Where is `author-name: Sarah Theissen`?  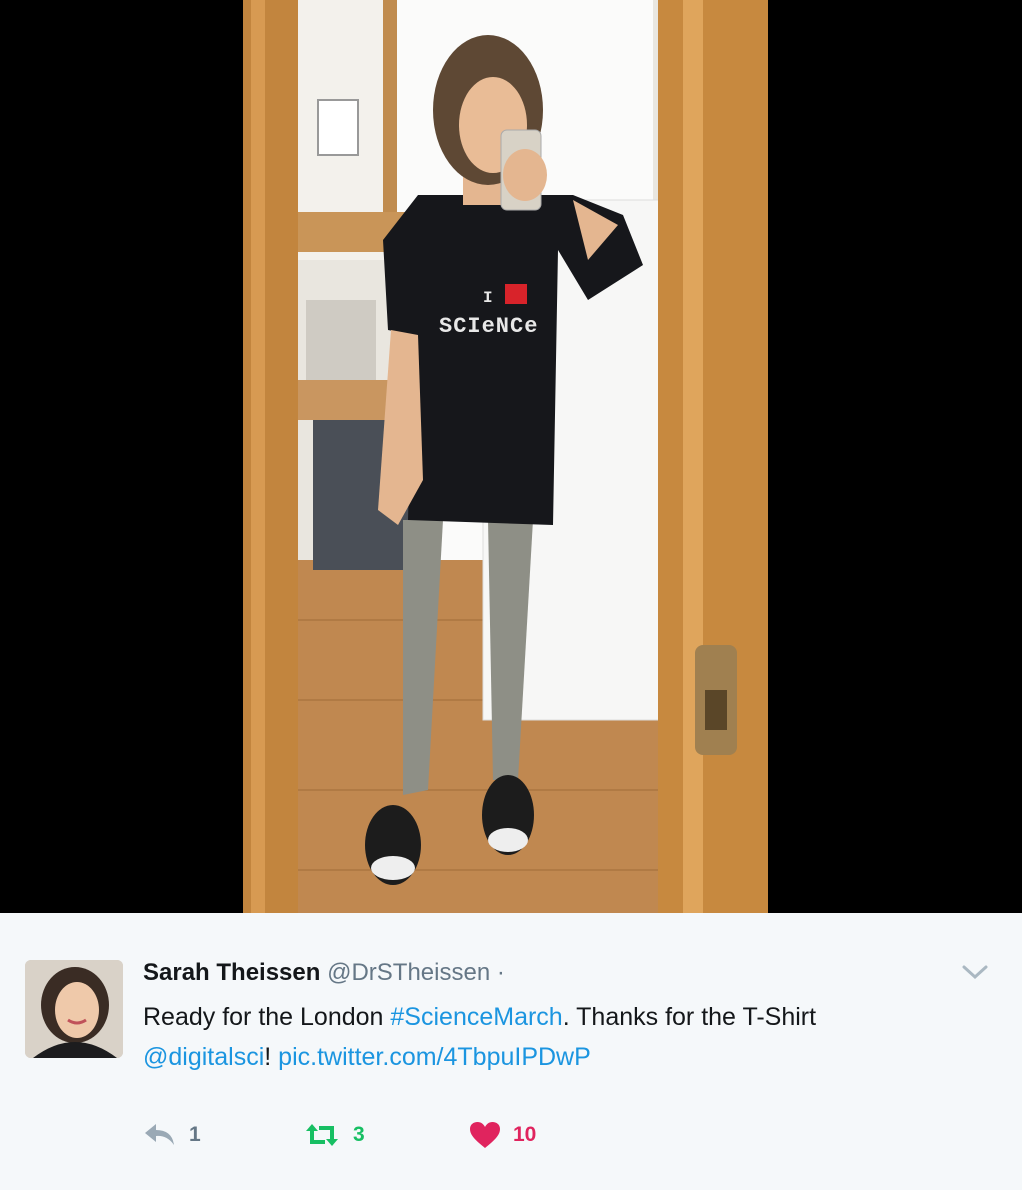
author-name: Sarah Theissen is located at coordinates (231, 972).